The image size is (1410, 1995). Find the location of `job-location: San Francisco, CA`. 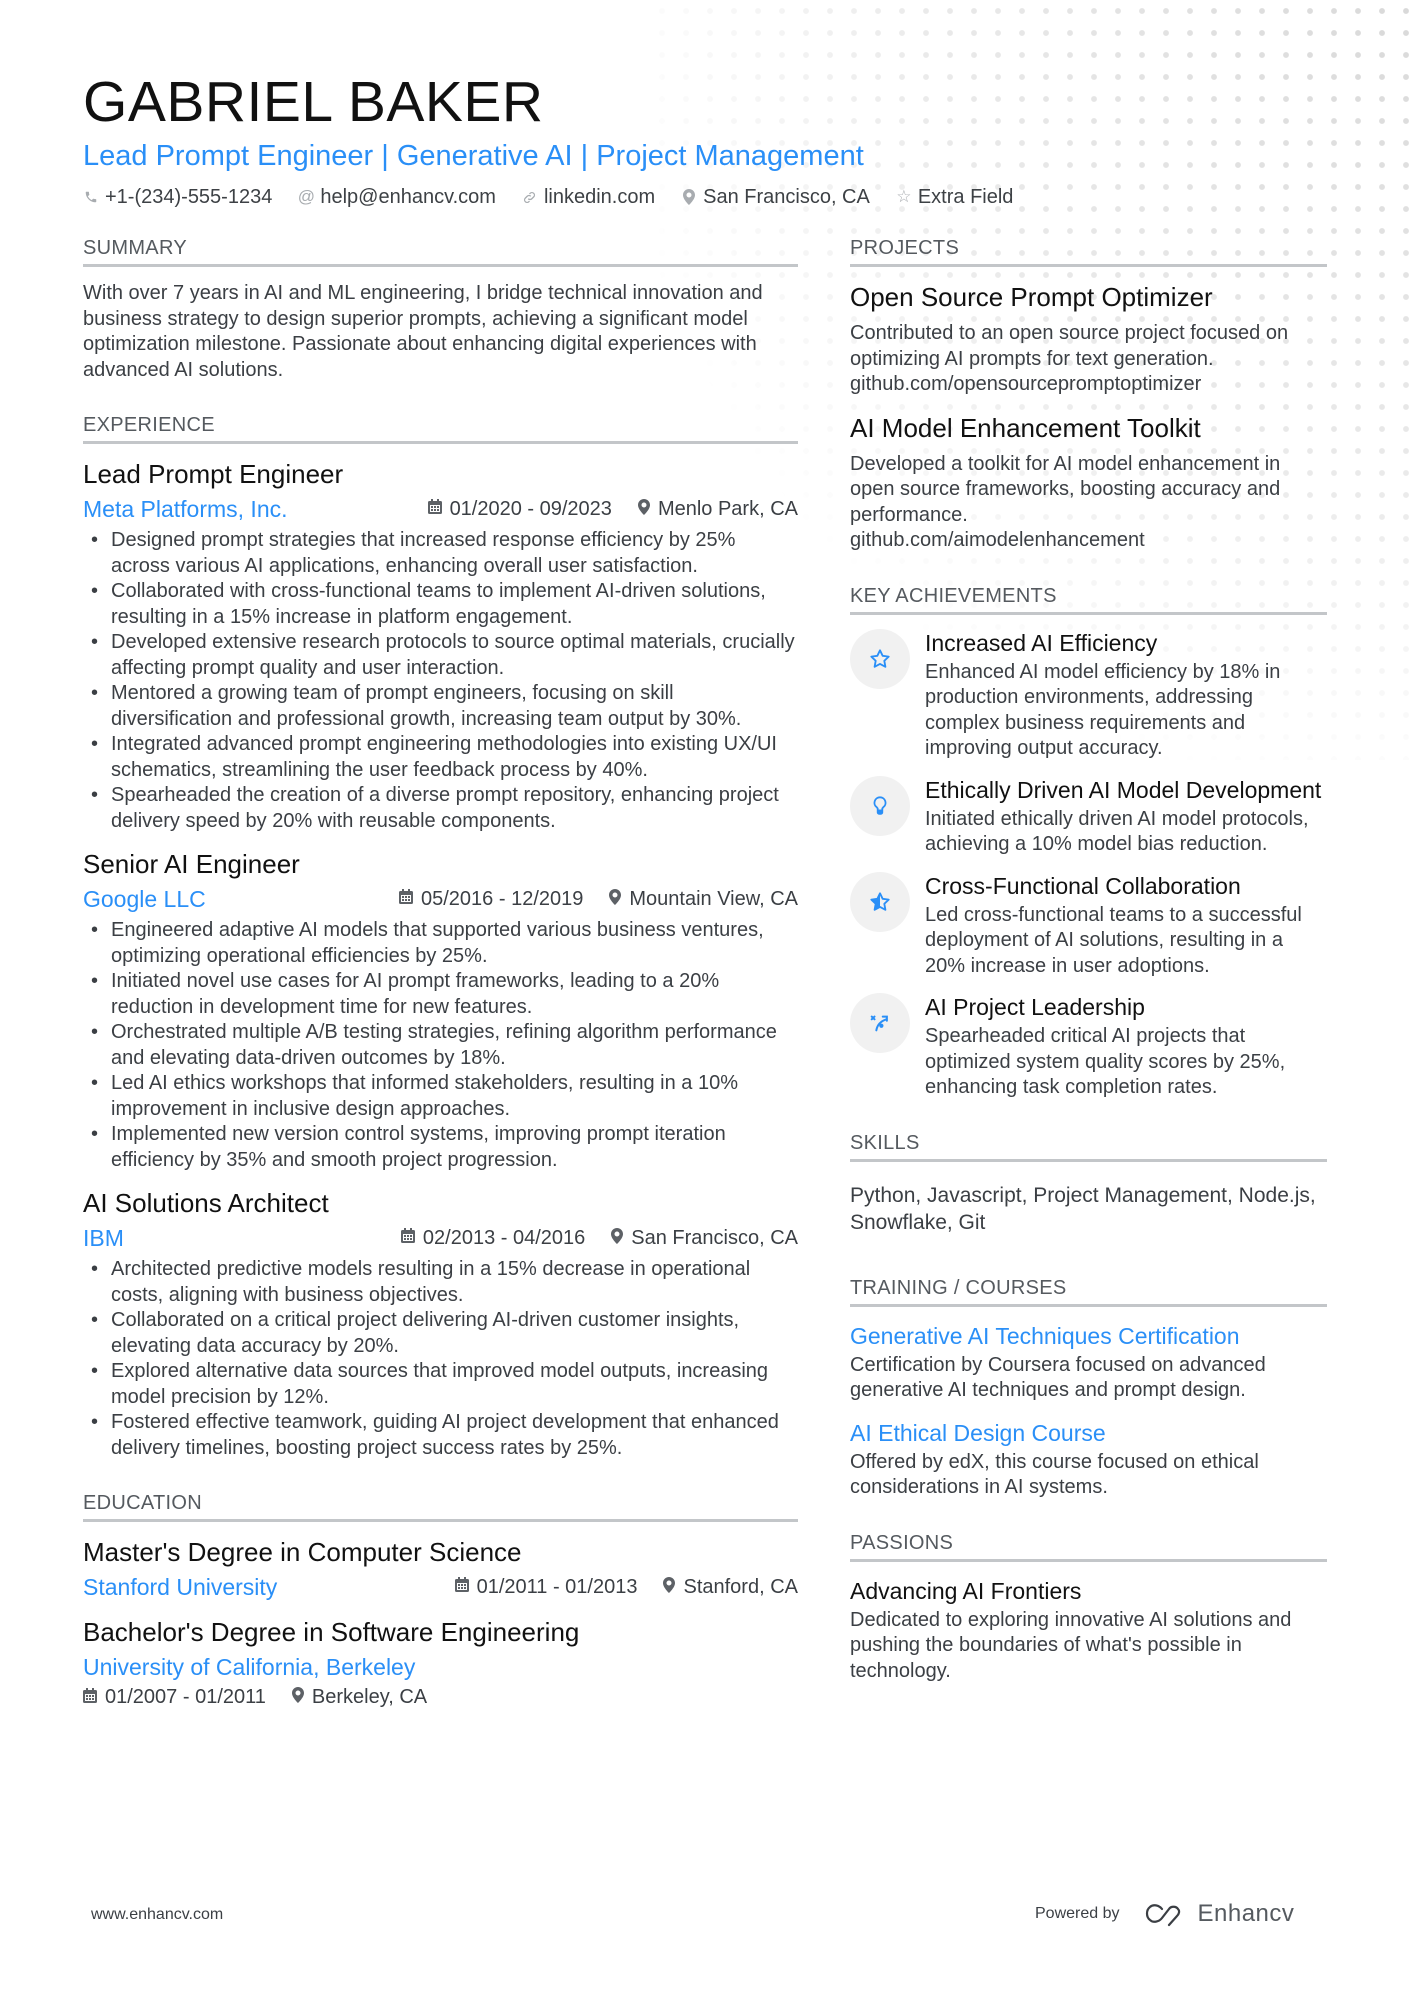

job-location: San Francisco, CA is located at coordinates (704, 1238).